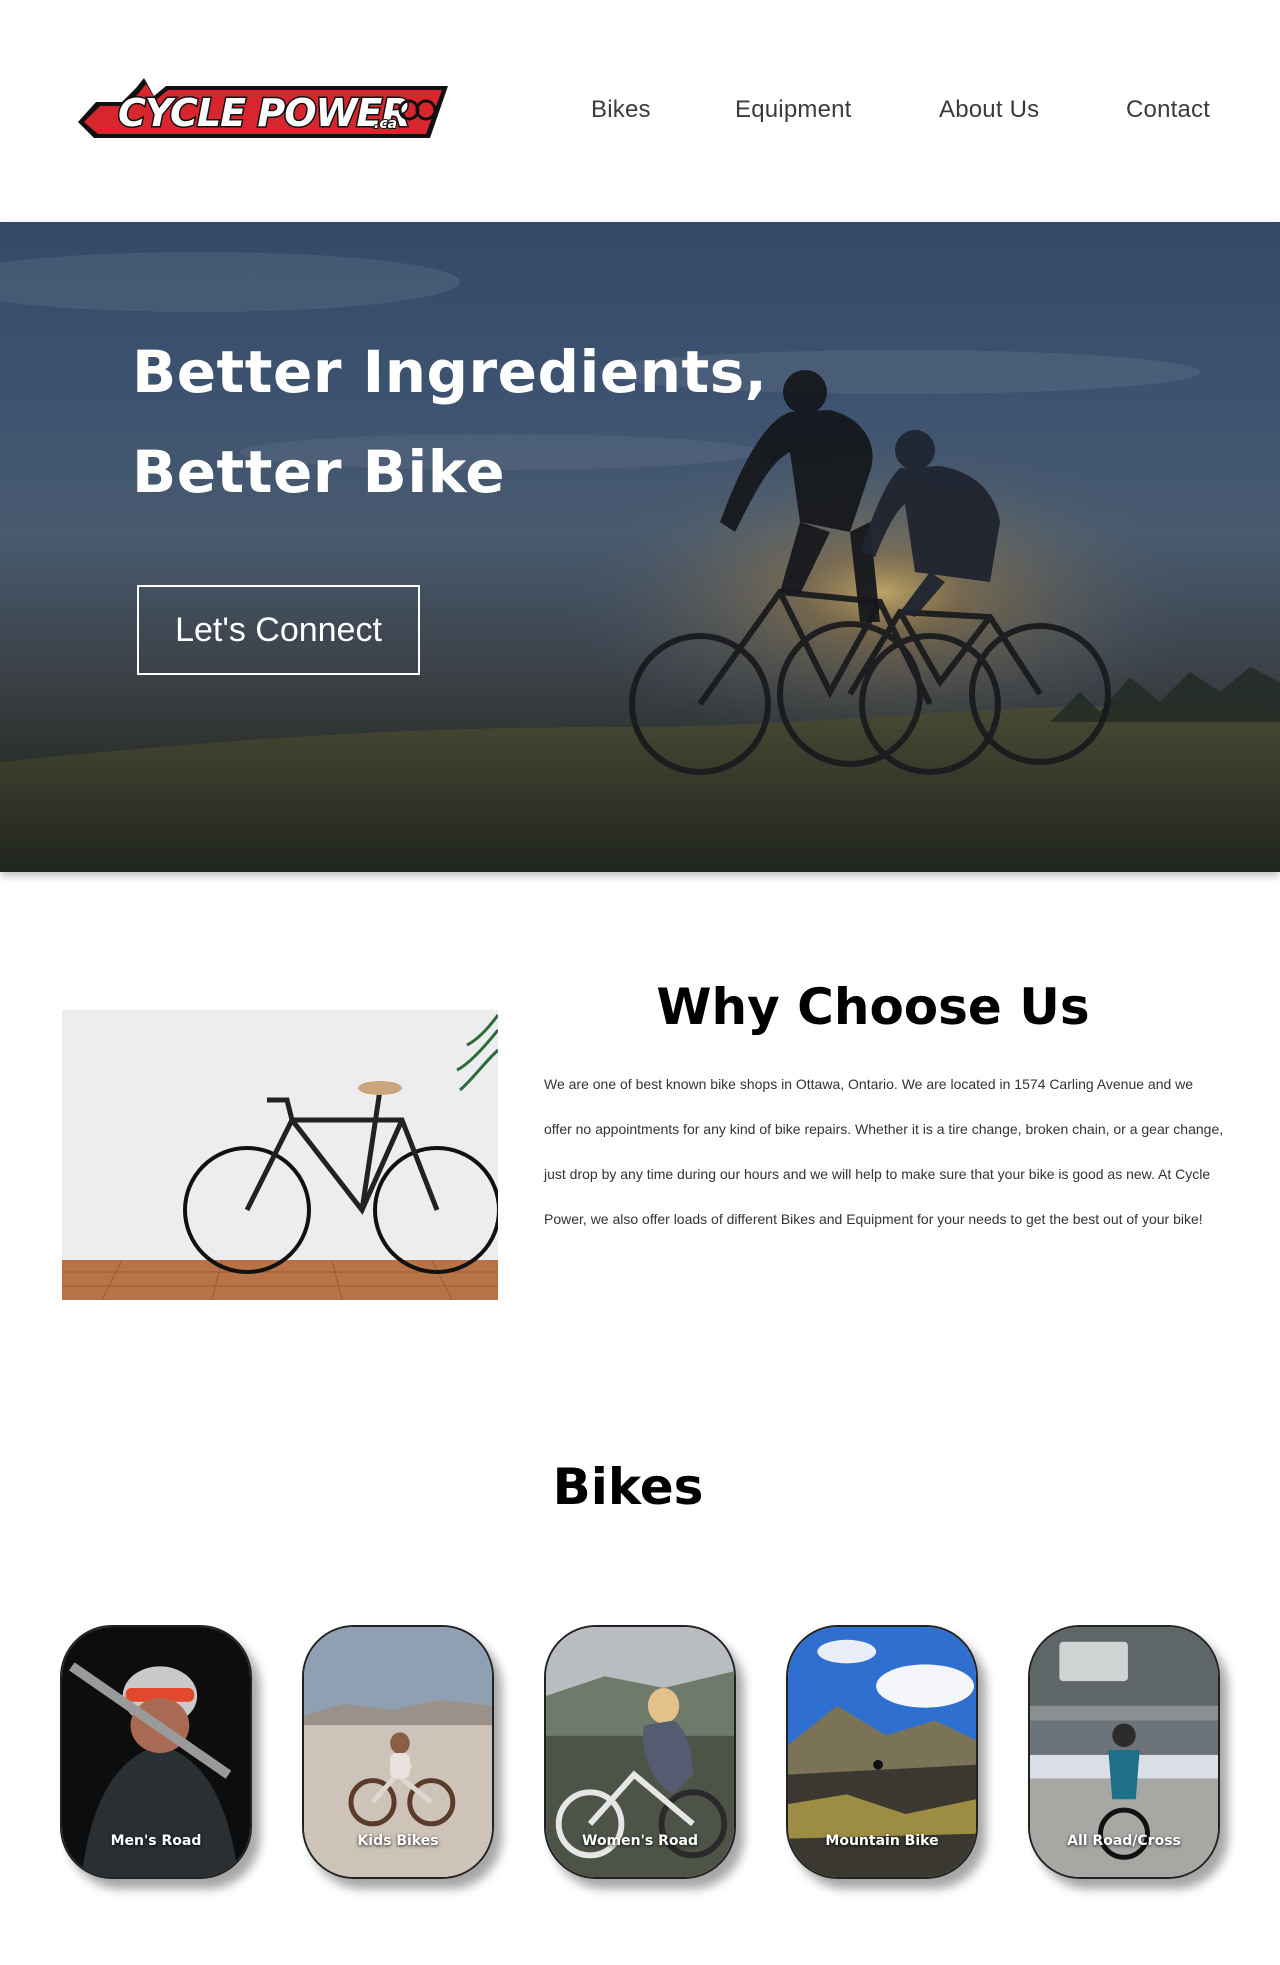 This screenshot has width=1280, height=1965. I want to click on bikes-heading: Bikes, so click(628, 1487).